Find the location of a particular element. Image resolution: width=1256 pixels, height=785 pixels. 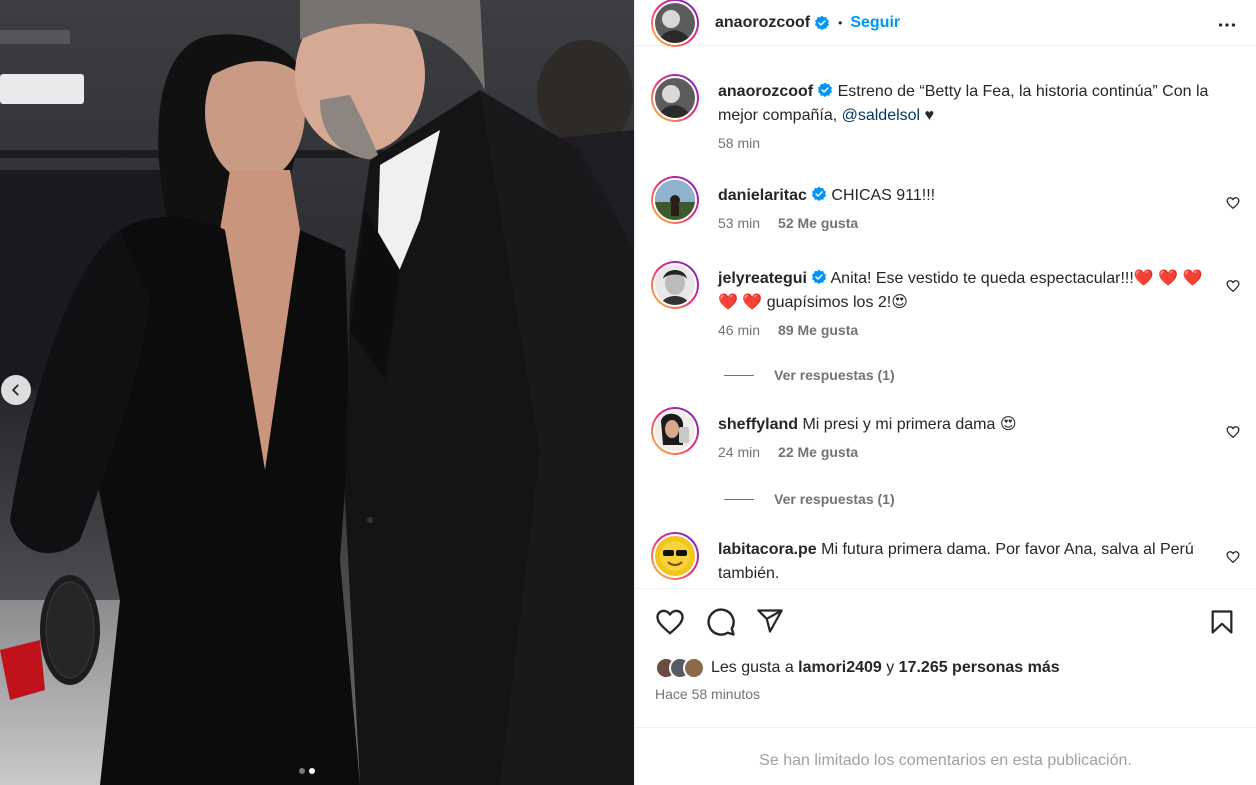

author-avatar is located at coordinates (675, 23).